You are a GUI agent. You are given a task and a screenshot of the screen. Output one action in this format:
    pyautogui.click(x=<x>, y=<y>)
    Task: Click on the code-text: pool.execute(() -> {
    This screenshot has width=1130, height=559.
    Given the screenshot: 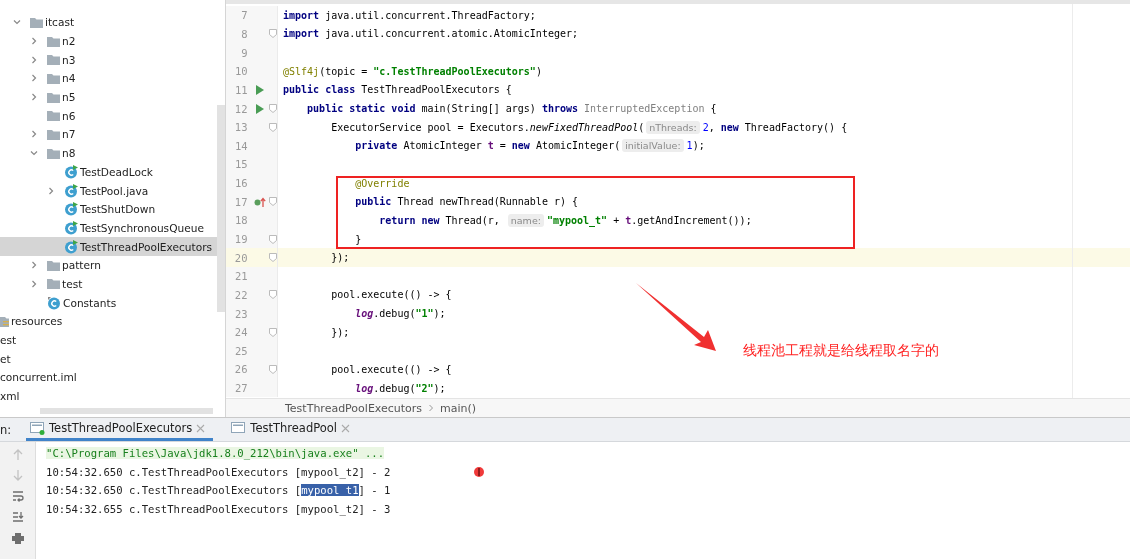 What is the action you would take?
    pyautogui.click(x=391, y=295)
    